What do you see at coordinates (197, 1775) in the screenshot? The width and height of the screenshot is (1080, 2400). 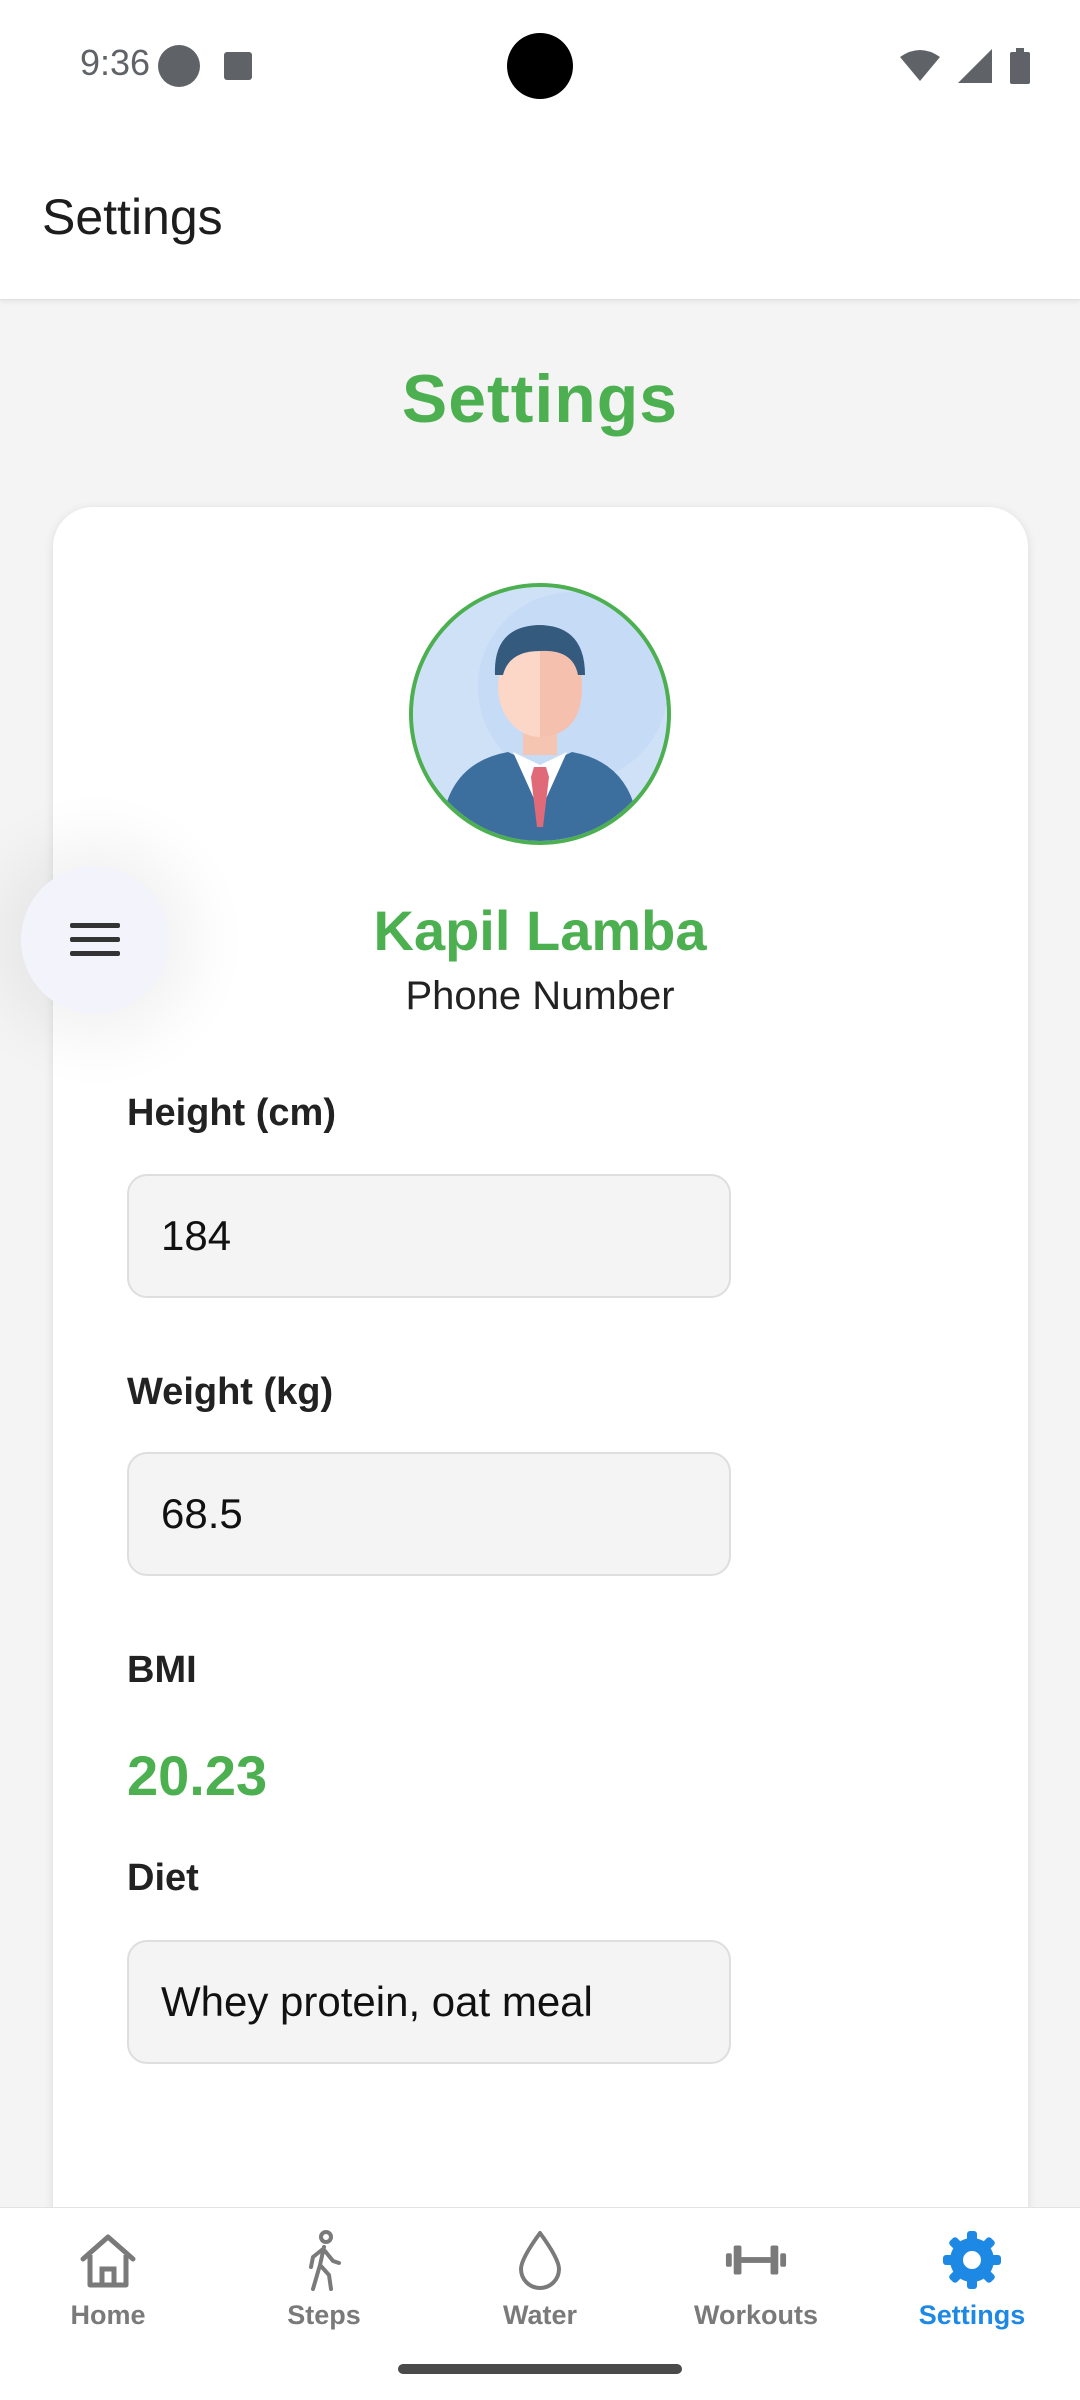 I see `bmi-value: 20.23` at bounding box center [197, 1775].